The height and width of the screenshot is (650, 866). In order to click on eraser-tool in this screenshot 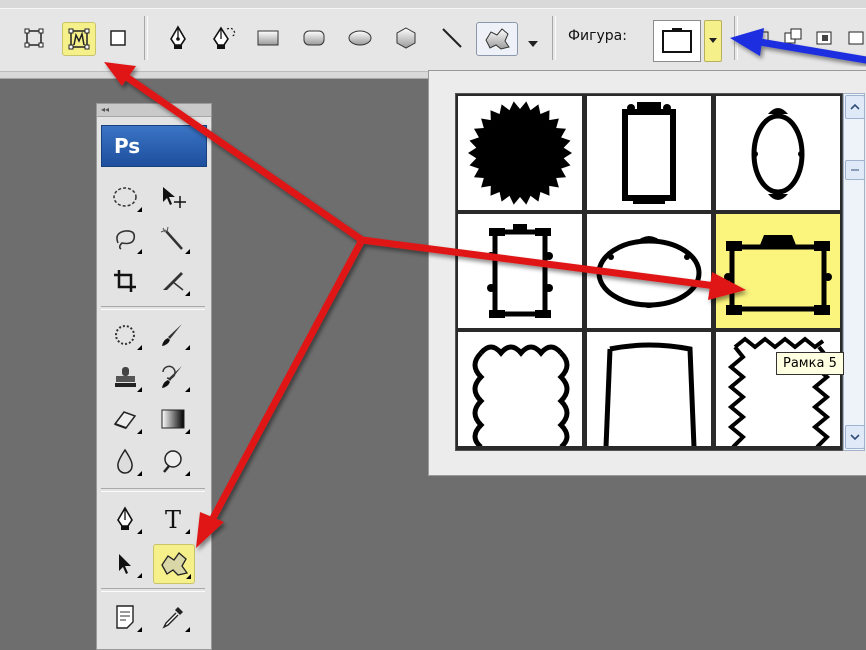, I will do `click(125, 419)`.